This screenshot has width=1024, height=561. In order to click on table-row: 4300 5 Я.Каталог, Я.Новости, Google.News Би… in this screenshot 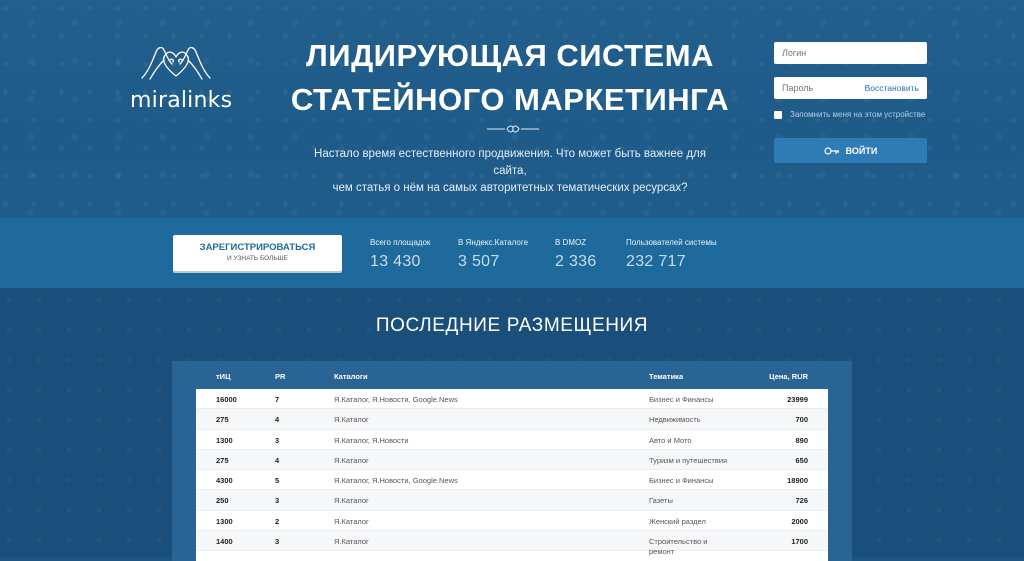, I will do `click(512, 480)`.